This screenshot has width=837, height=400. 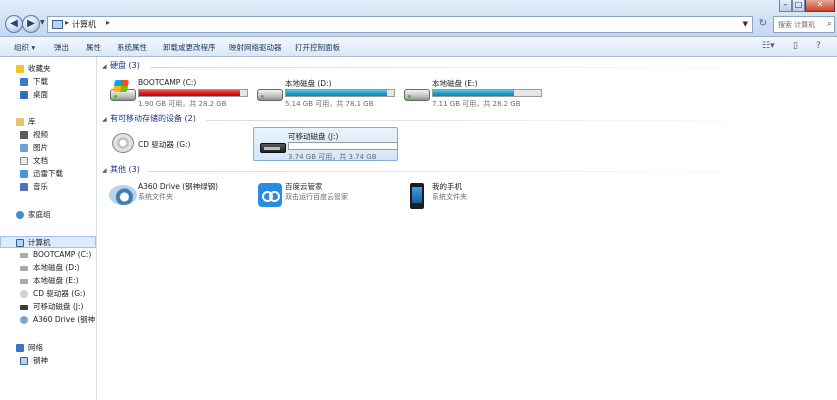 I want to click on properties-button: 属性, so click(x=93, y=47).